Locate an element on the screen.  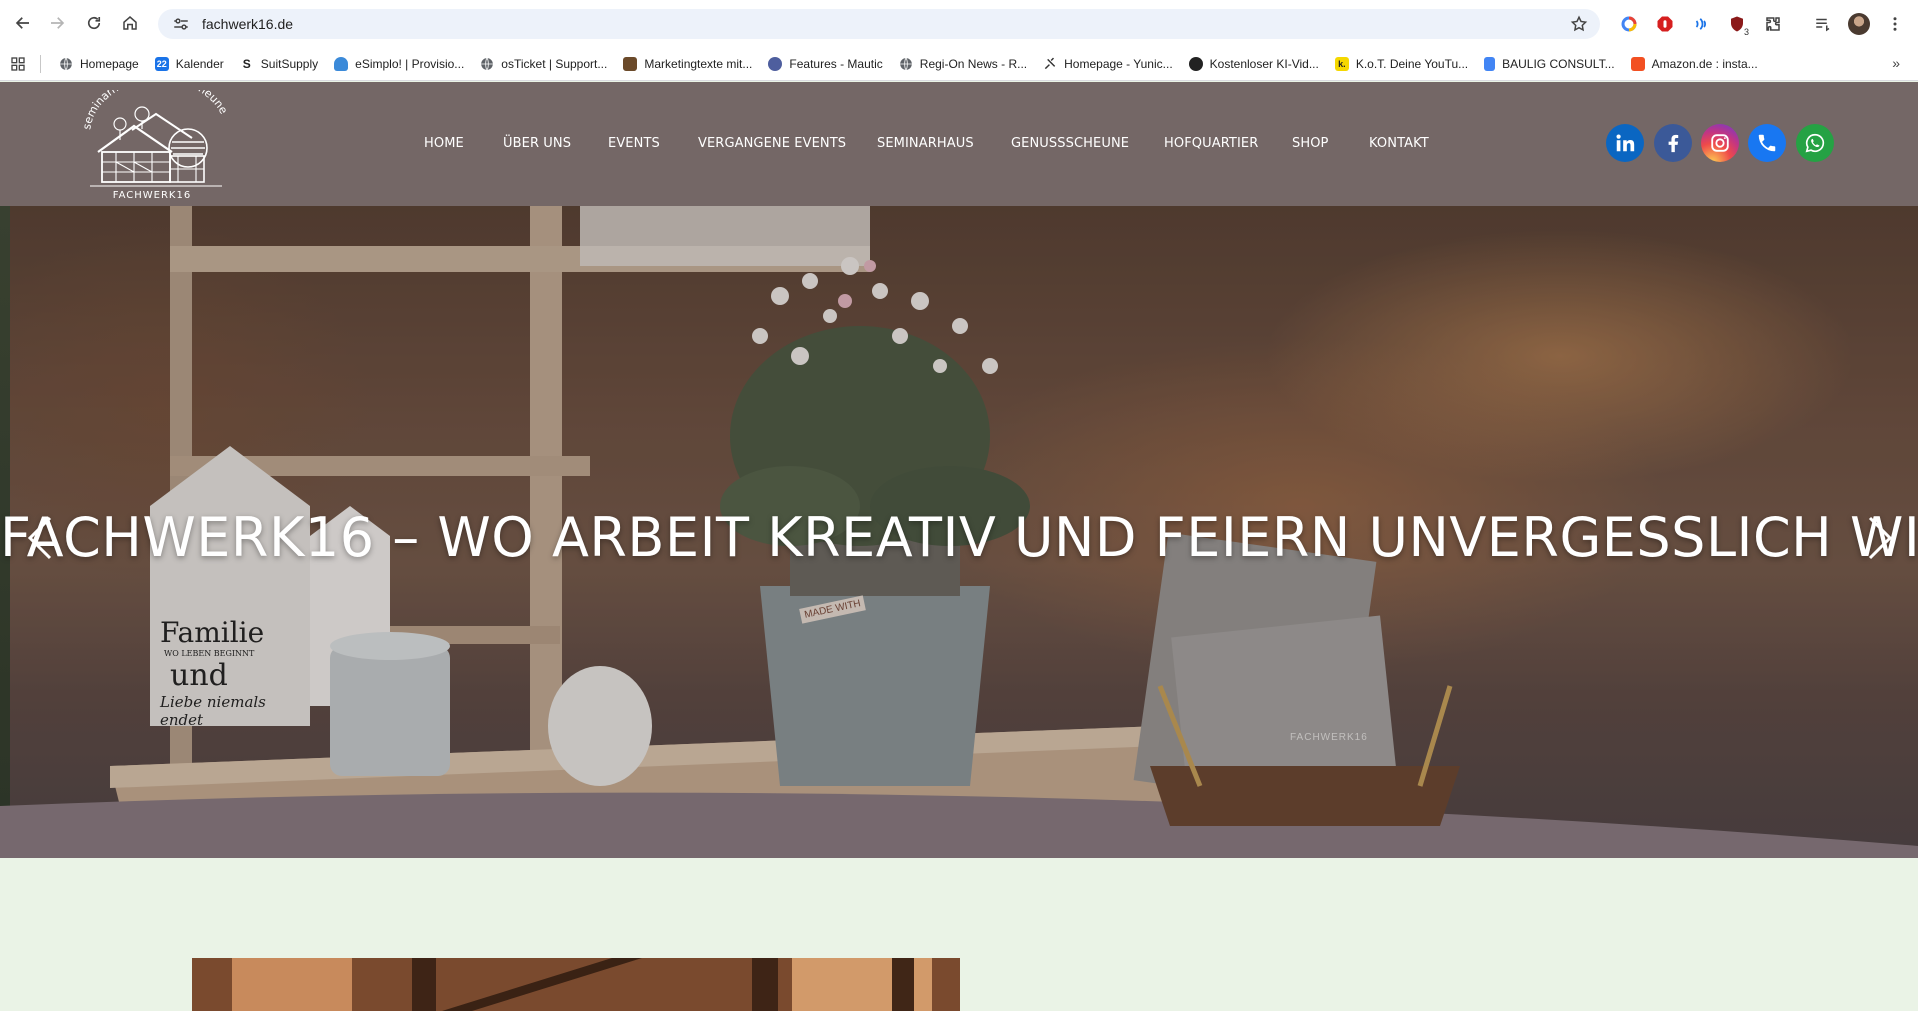
address-bar: fachwerk16.de is located at coordinates (879, 24).